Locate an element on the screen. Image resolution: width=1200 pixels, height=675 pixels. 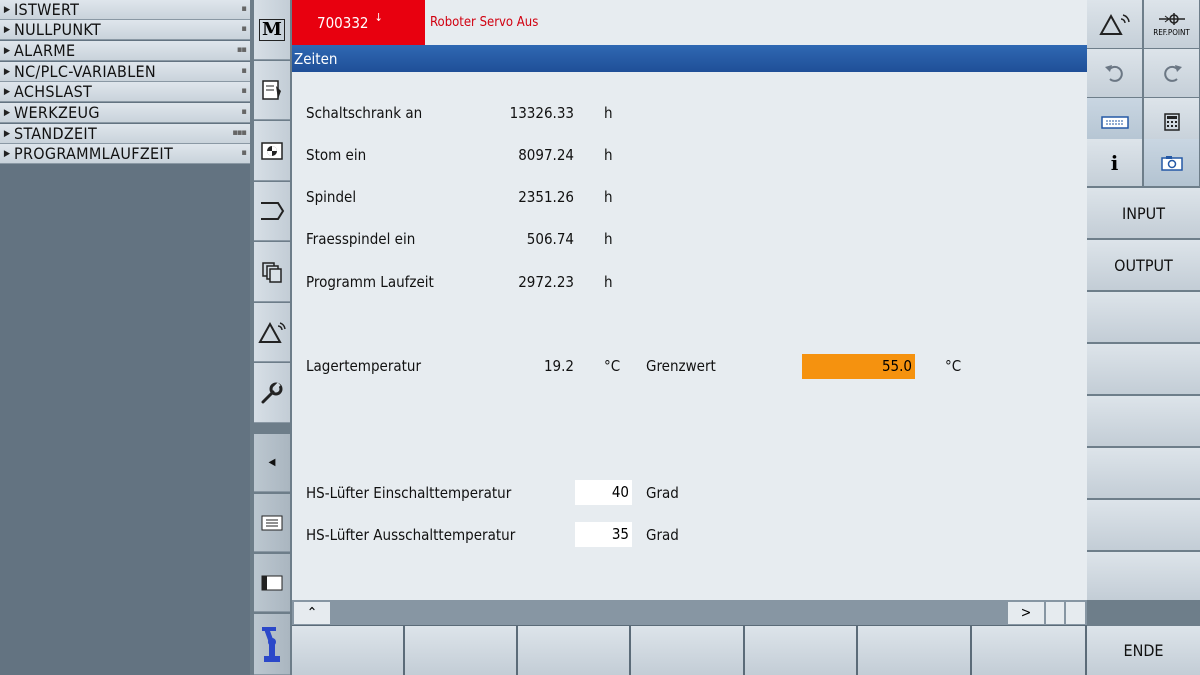
keyboard-icon is located at coordinates (1114, 122).